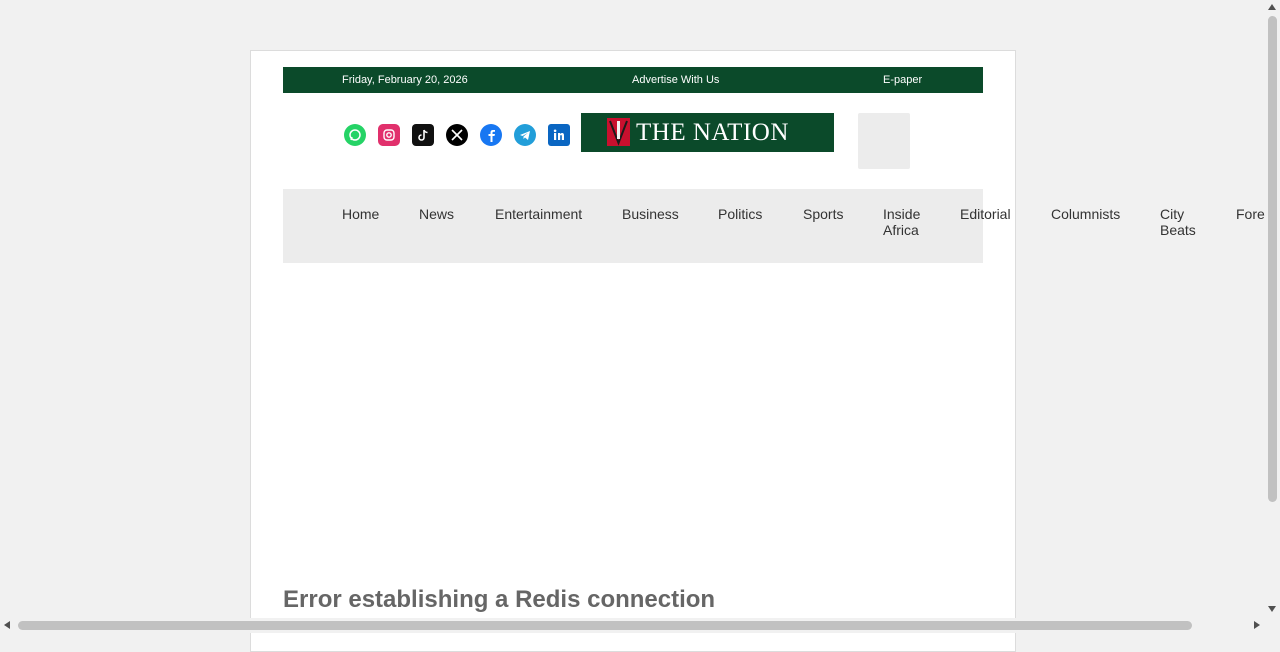 This screenshot has width=1280, height=652. Describe the element at coordinates (1272, 625) in the screenshot. I see `scrollbar-corner` at that location.